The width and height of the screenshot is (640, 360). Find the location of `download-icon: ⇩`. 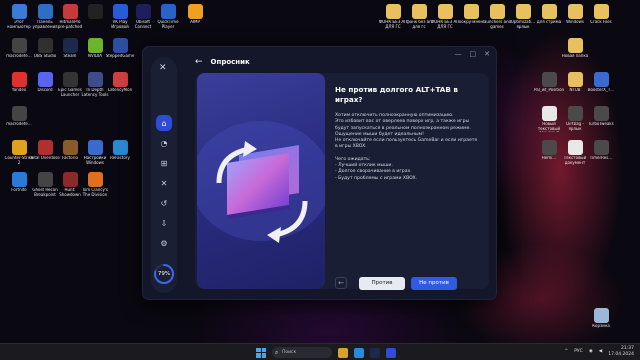

download-icon: ⇩ is located at coordinates (164, 223).